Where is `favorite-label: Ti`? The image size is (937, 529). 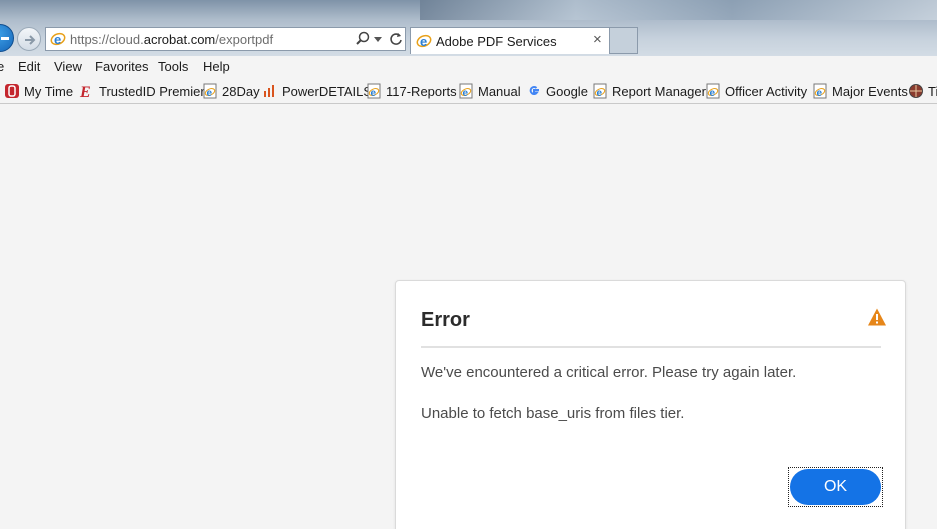
favorite-label: Ti is located at coordinates (932, 91).